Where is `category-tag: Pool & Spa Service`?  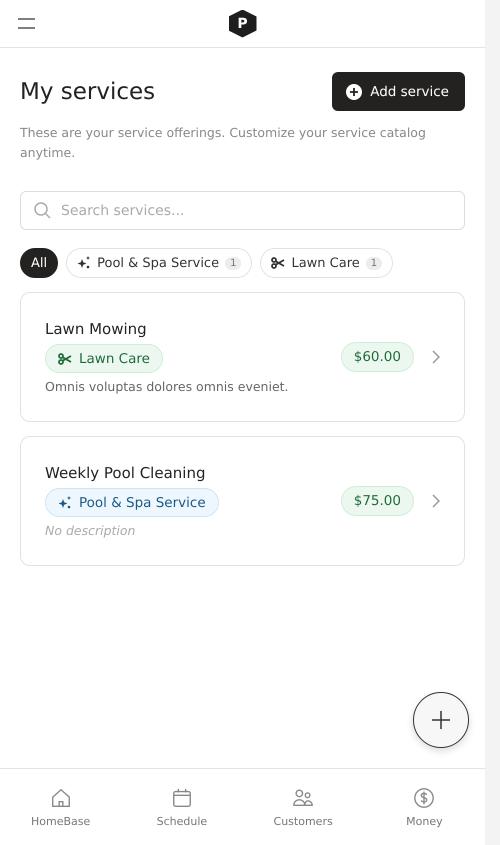 category-tag: Pool & Spa Service is located at coordinates (132, 502).